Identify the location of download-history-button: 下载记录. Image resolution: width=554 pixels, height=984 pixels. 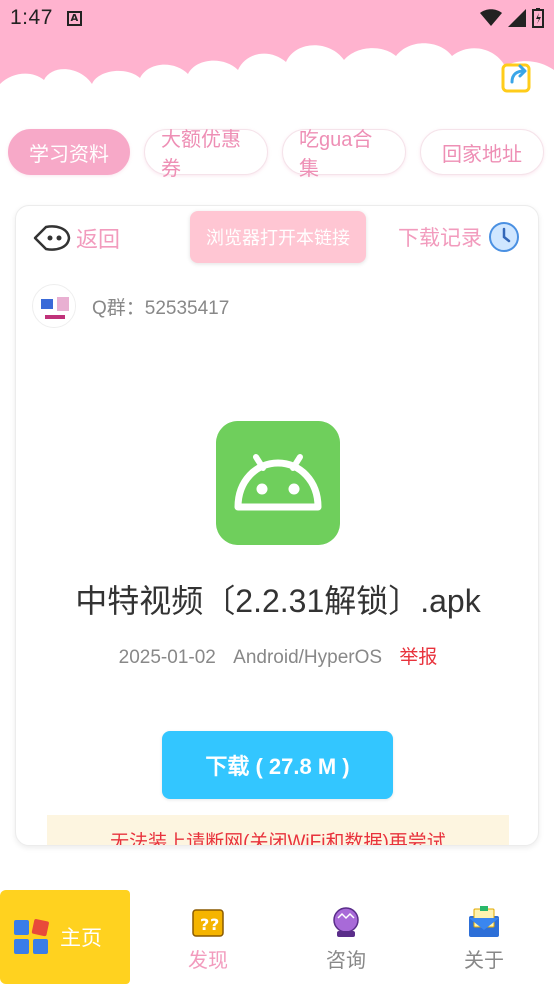
(459, 237).